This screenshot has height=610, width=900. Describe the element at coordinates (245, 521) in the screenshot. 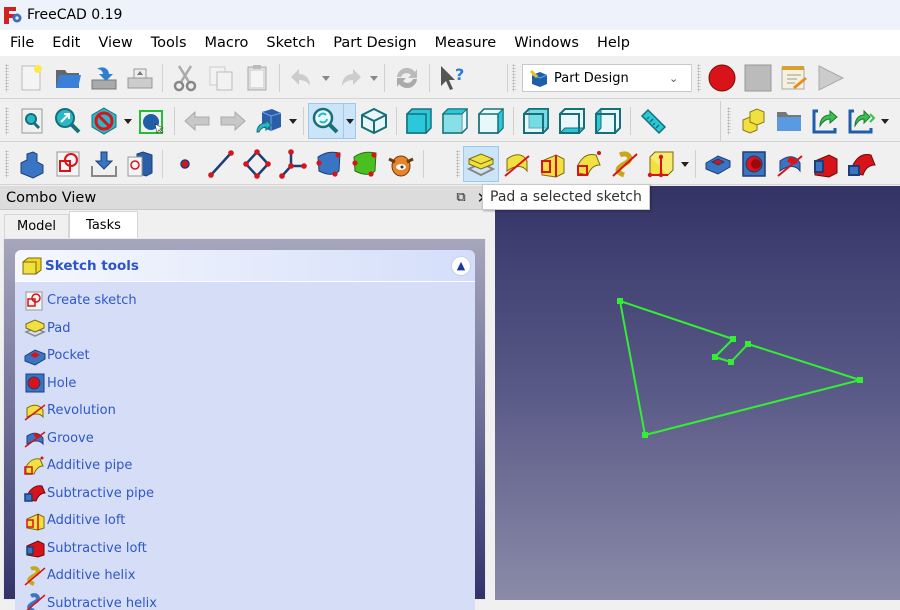

I see `task-additive-loft: Additive loft` at that location.